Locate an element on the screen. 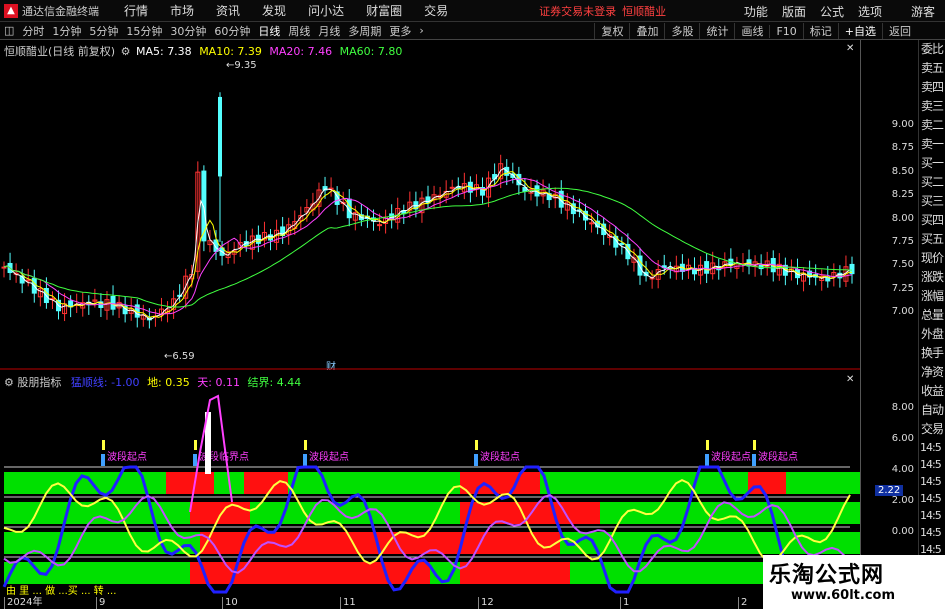 The image size is (945, 609). menu-news: 资讯 is located at coordinates (228, 10).